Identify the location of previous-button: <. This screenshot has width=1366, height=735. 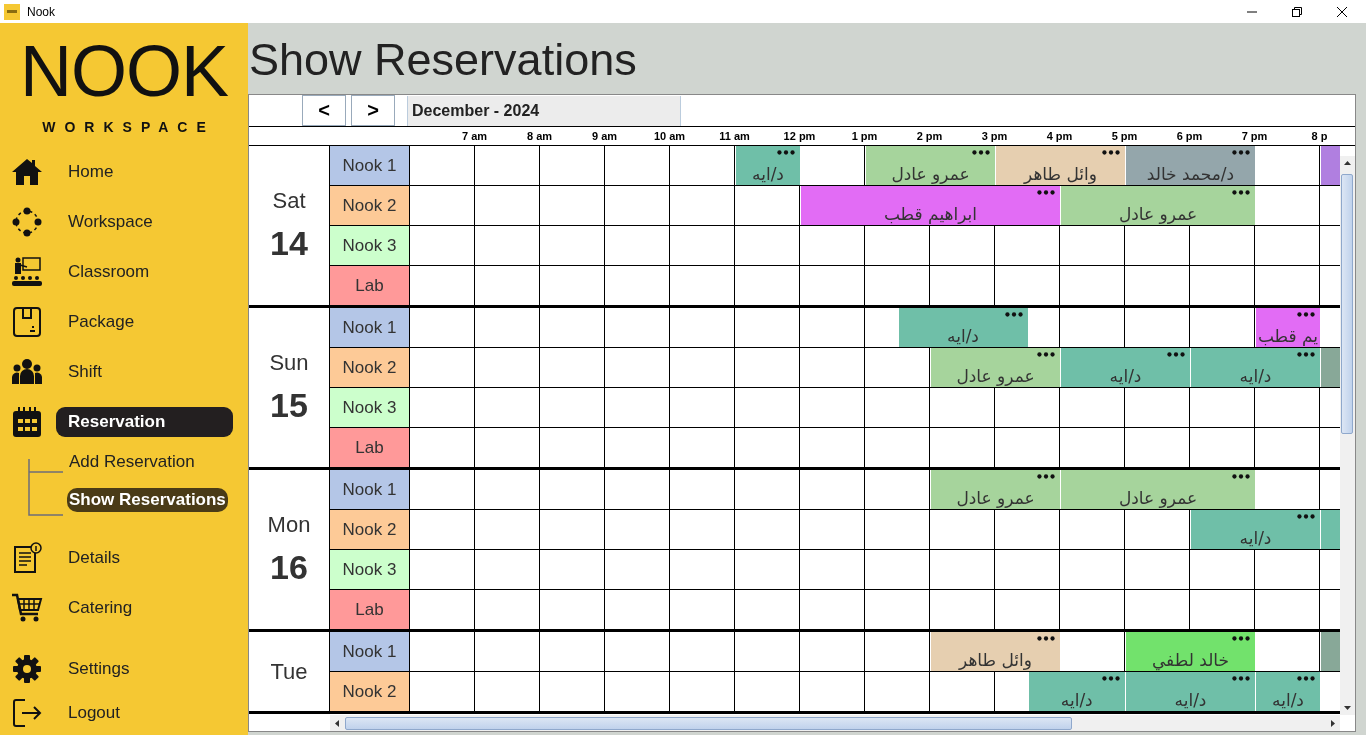
(324, 110).